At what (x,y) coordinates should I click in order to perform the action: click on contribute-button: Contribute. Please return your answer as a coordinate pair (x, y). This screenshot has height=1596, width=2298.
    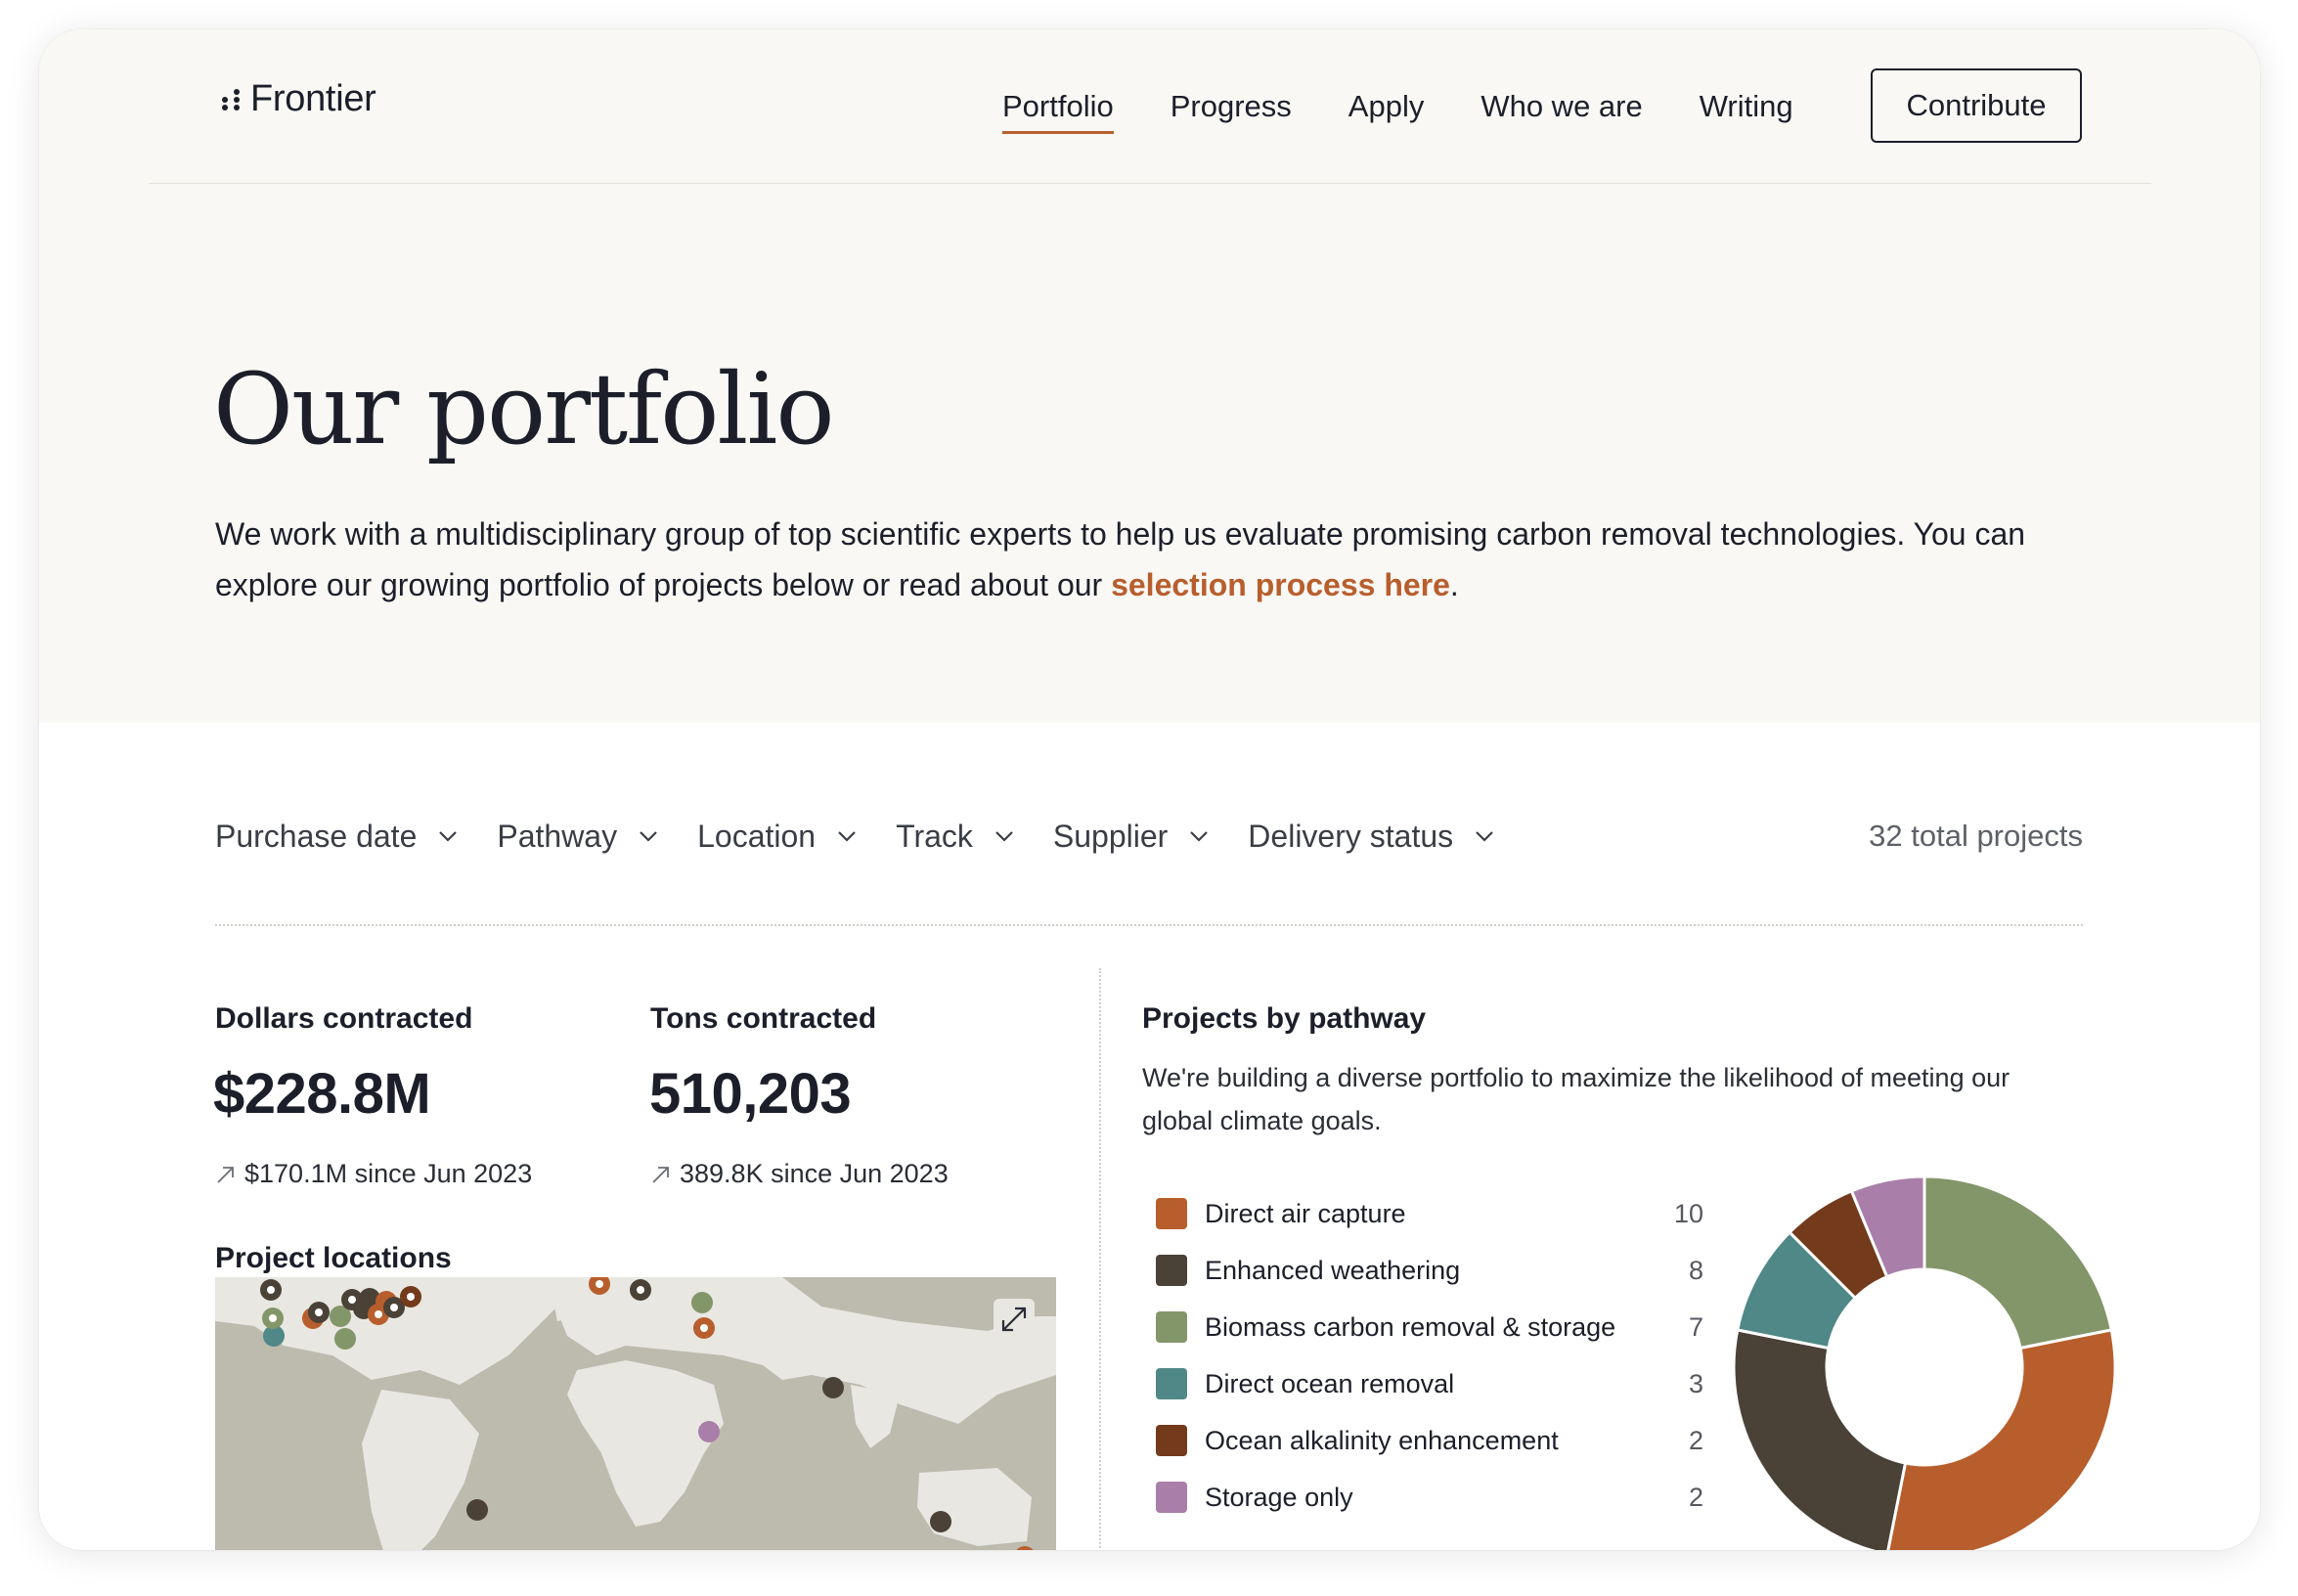
    Looking at the image, I should click on (1977, 105).